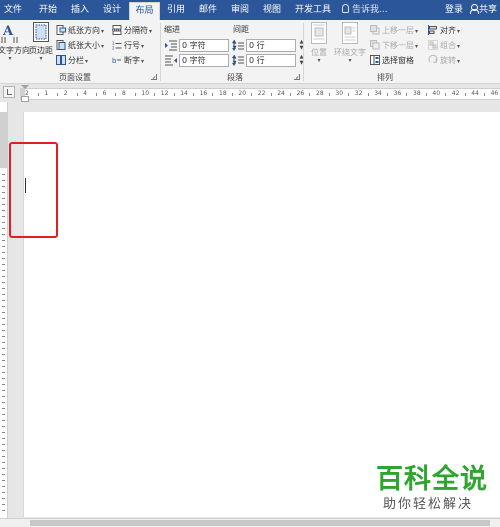 This screenshot has width=500, height=527. What do you see at coordinates (240, 10) in the screenshot?
I see `tab-7: 审阅` at bounding box center [240, 10].